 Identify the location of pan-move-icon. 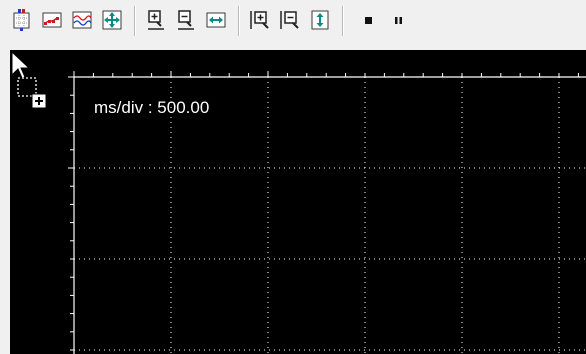
(112, 20).